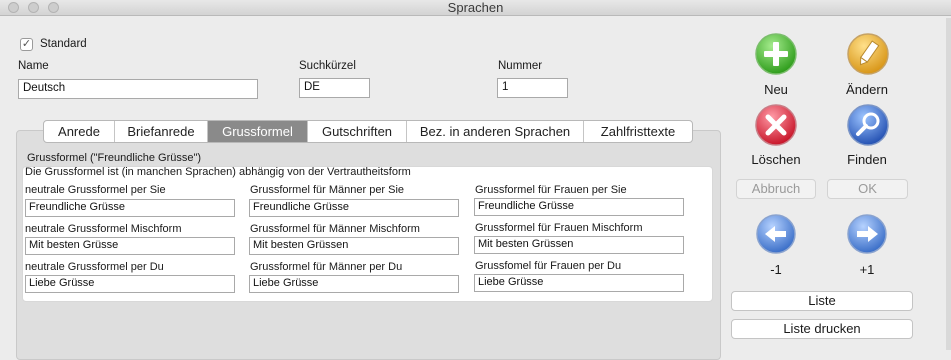 Image resolution: width=951 pixels, height=360 pixels. I want to click on close-icon, so click(776, 125).